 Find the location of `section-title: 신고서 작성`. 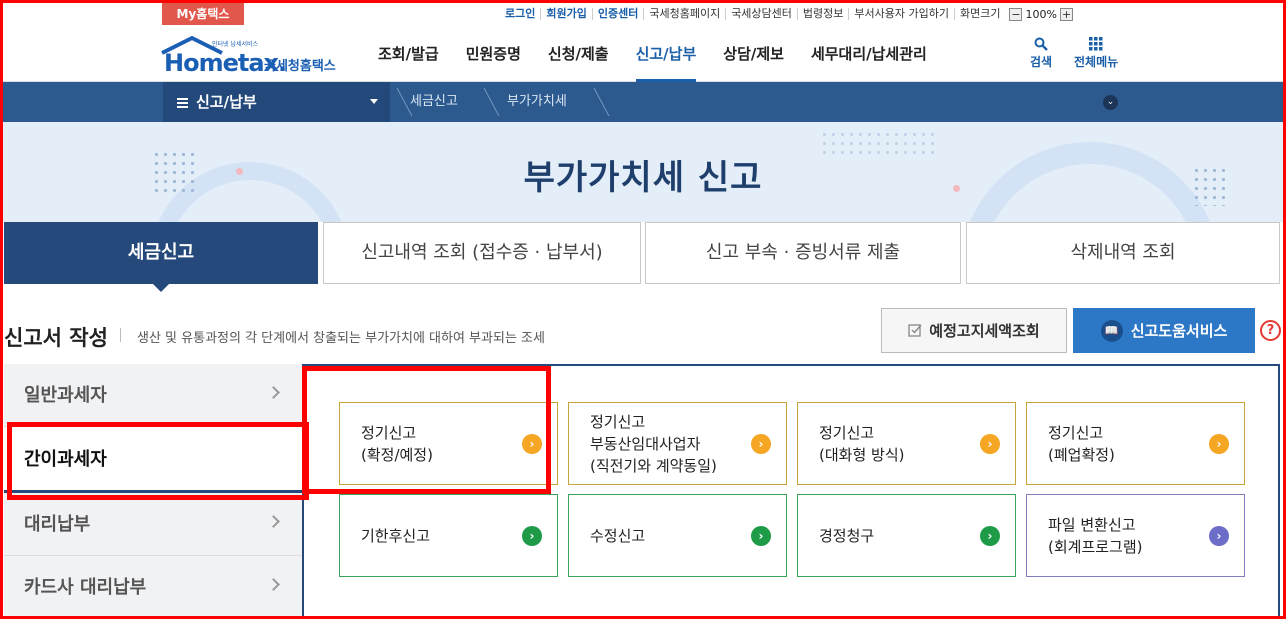

section-title: 신고서 작성 is located at coordinates (56, 338).